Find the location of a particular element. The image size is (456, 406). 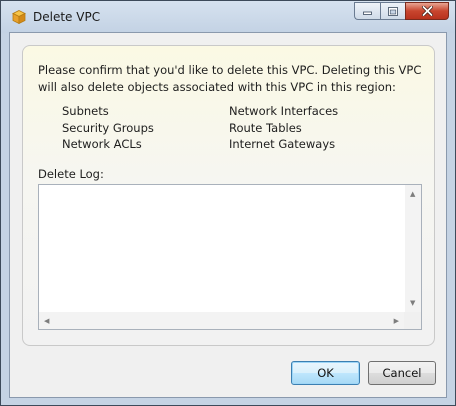

scroll-left-arrow-icon: ◀ is located at coordinates (46, 321).